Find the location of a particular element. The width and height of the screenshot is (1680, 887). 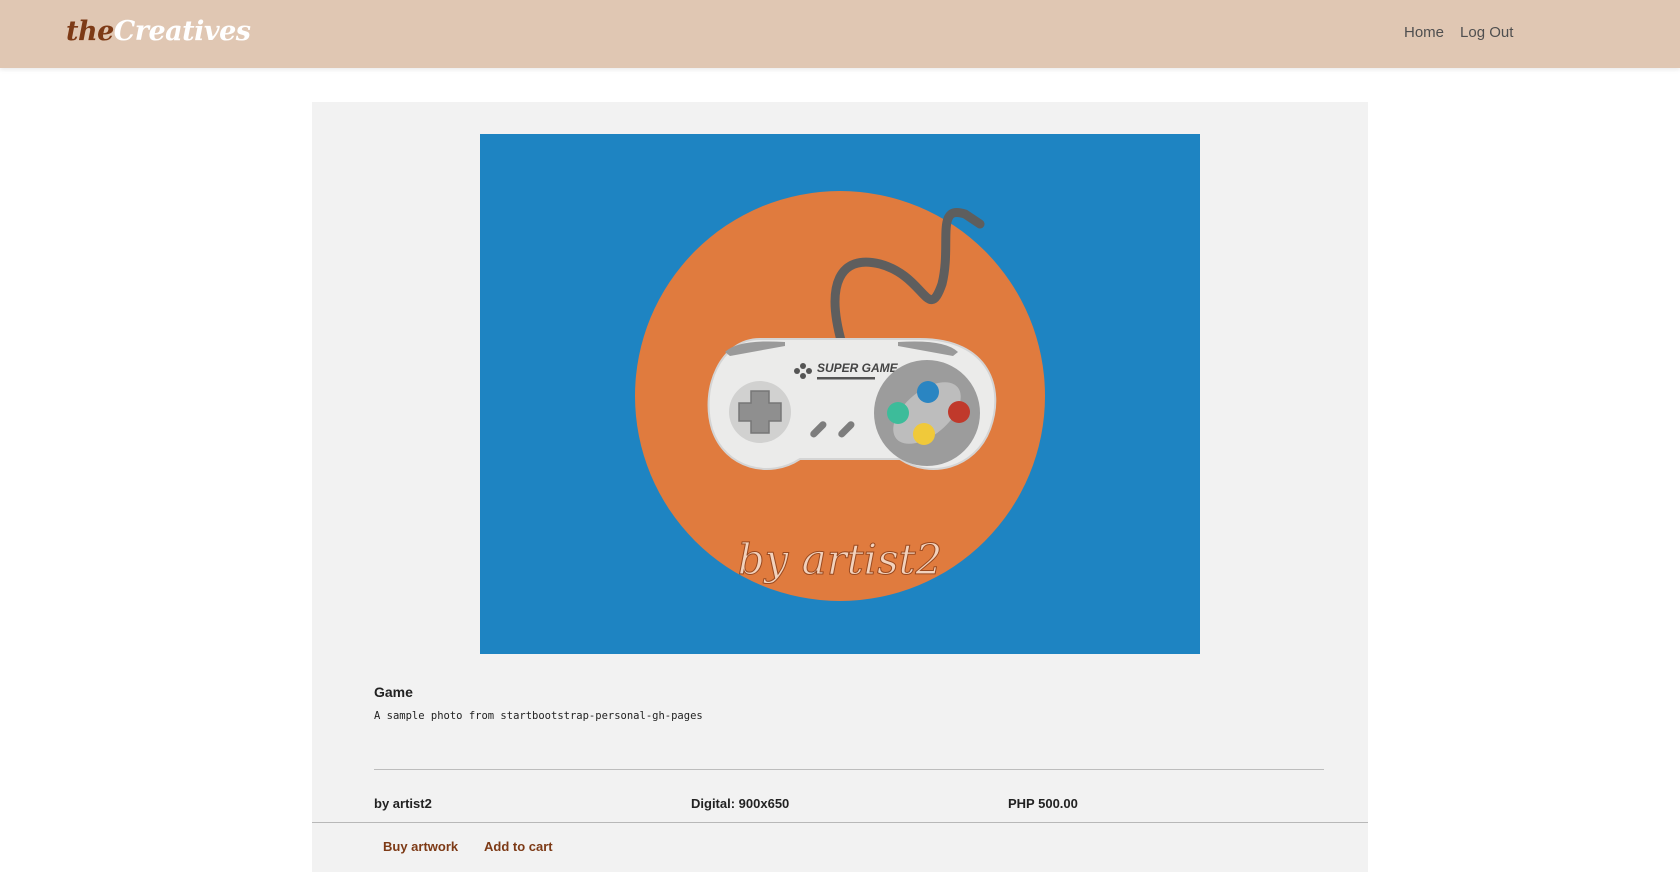

controller-title-underline is located at coordinates (846, 378).